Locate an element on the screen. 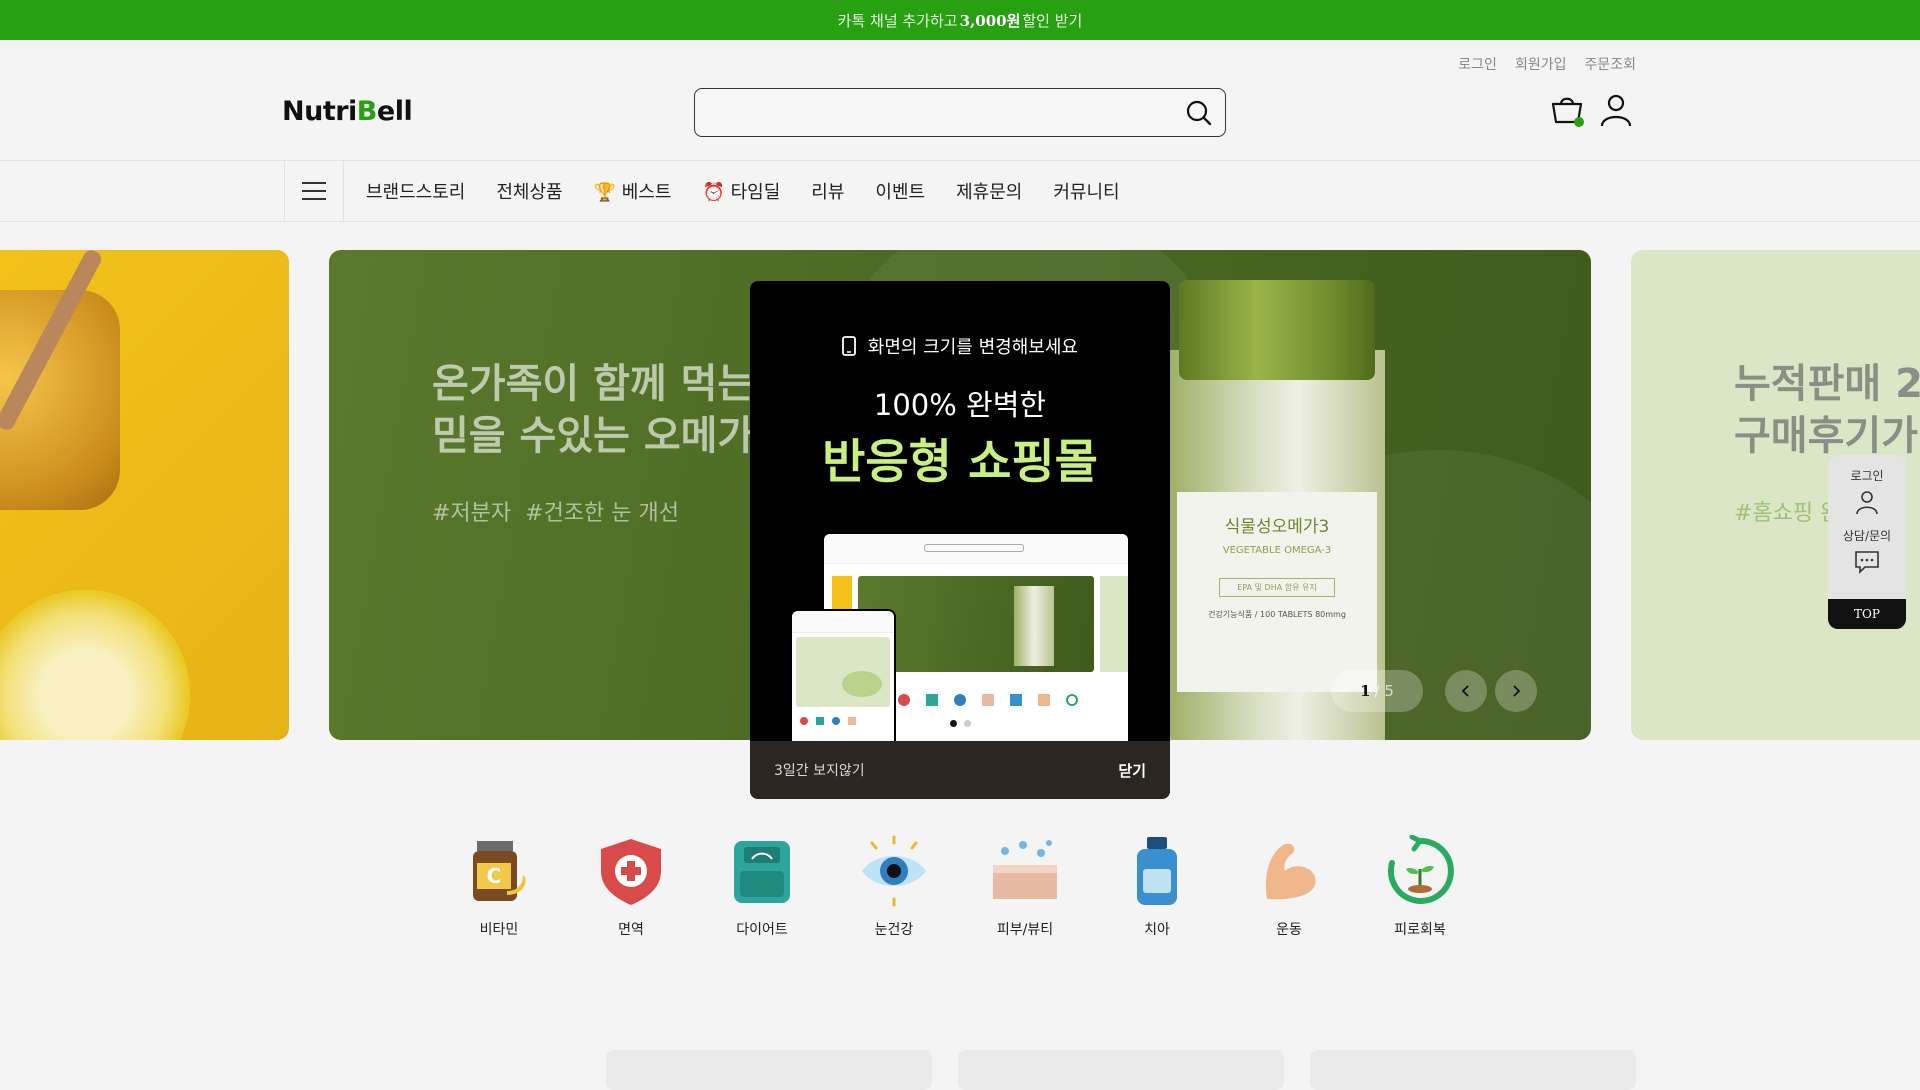 This screenshot has width=1920, height=1090. category-label: 비타민 is located at coordinates (499, 930).